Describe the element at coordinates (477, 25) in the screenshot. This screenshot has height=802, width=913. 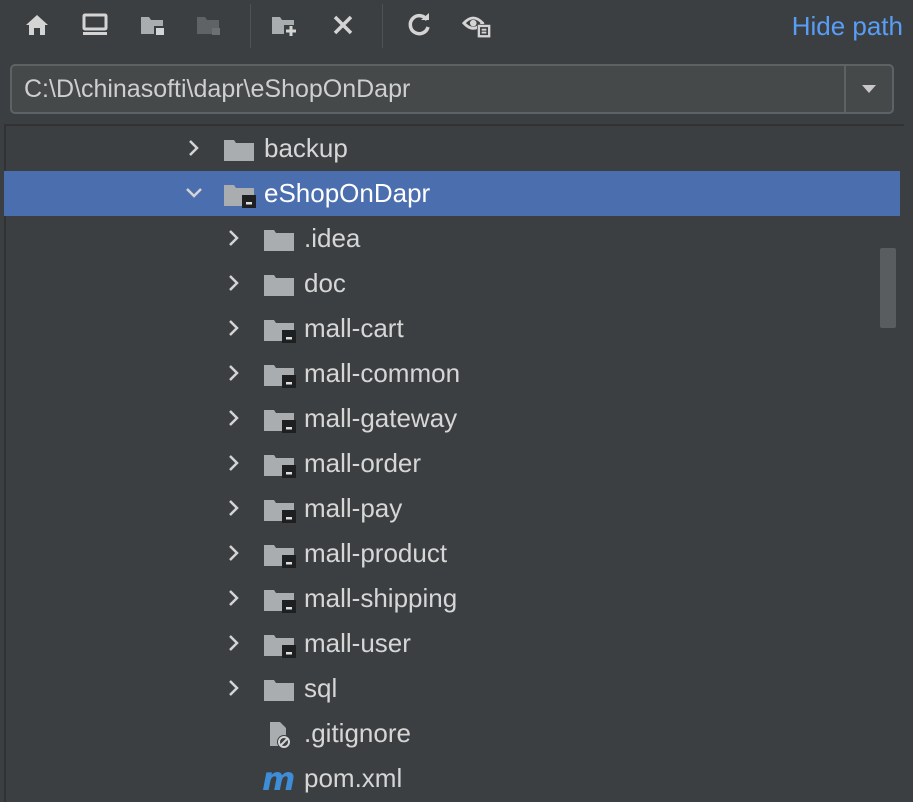
I see `show-hidden-icon` at that location.